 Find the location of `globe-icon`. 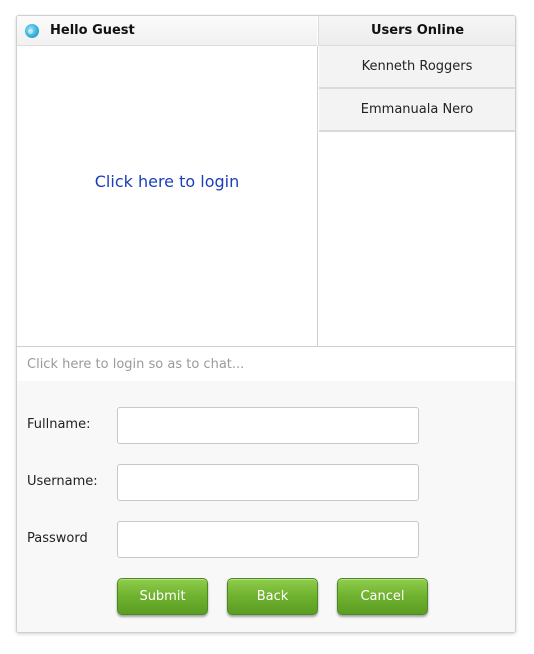

globe-icon is located at coordinates (32, 30).